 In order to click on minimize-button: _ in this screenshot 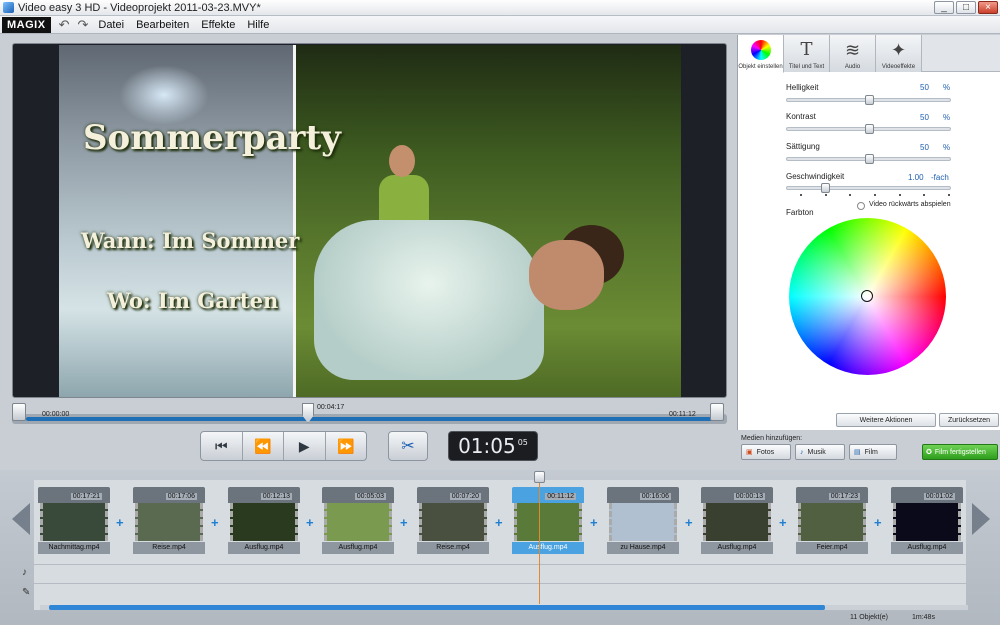, I will do `click(944, 7)`.